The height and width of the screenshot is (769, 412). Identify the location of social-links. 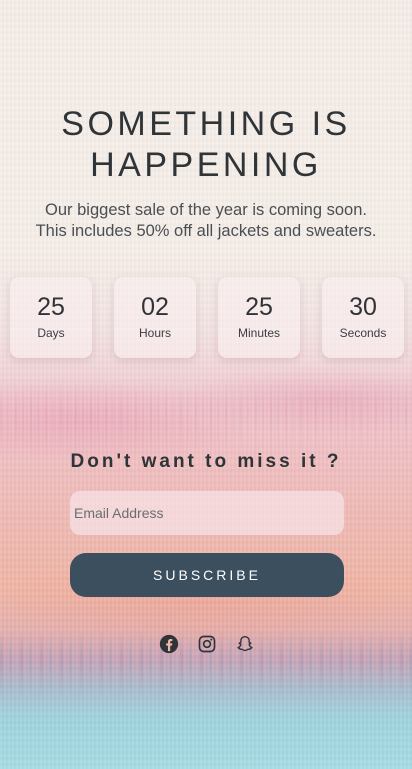
(206, 645).